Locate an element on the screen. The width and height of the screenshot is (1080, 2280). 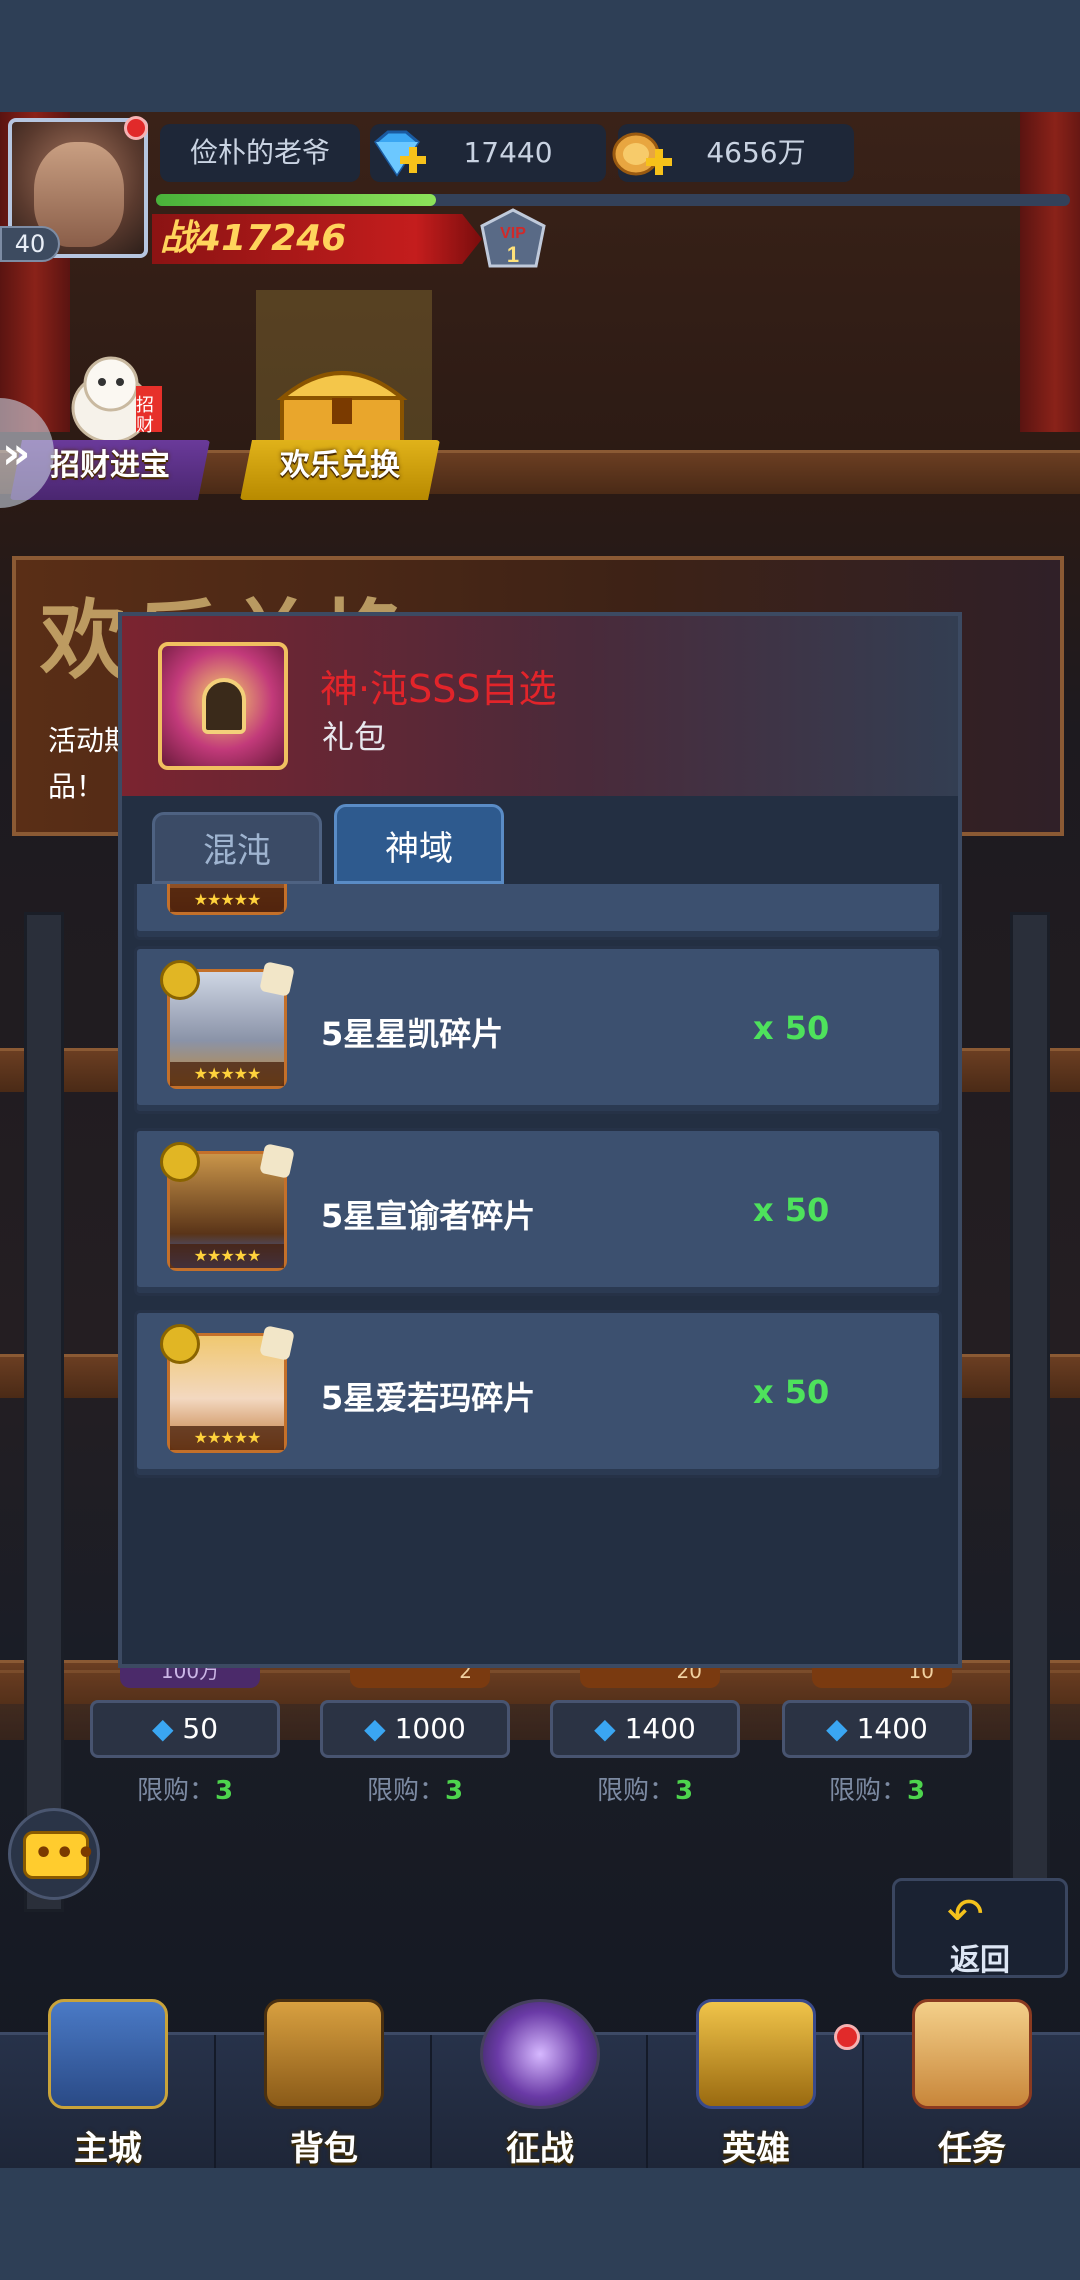
nav-item-heroes: 英雄 is located at coordinates (756, 2085).